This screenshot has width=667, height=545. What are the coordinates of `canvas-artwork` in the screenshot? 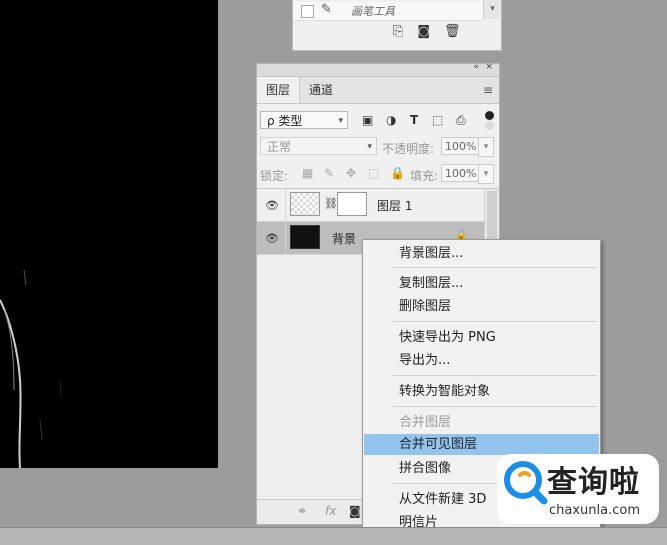 It's located at (31, 368).